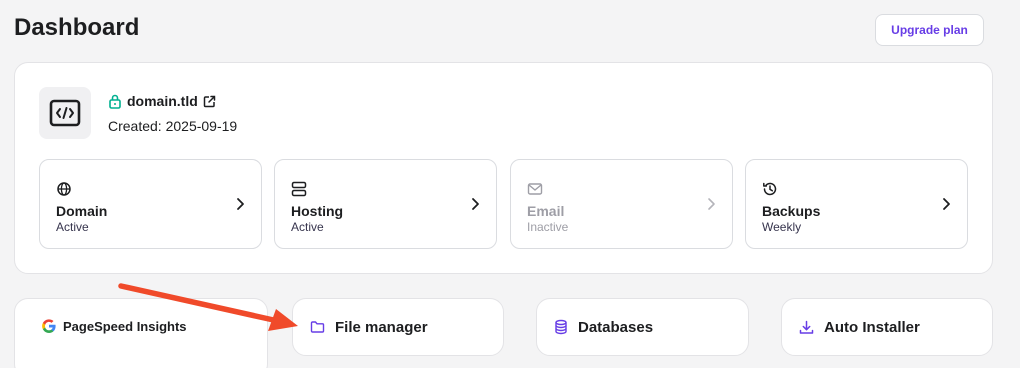 The width and height of the screenshot is (1020, 368). What do you see at coordinates (317, 327) in the screenshot?
I see `folder-icon` at bounding box center [317, 327].